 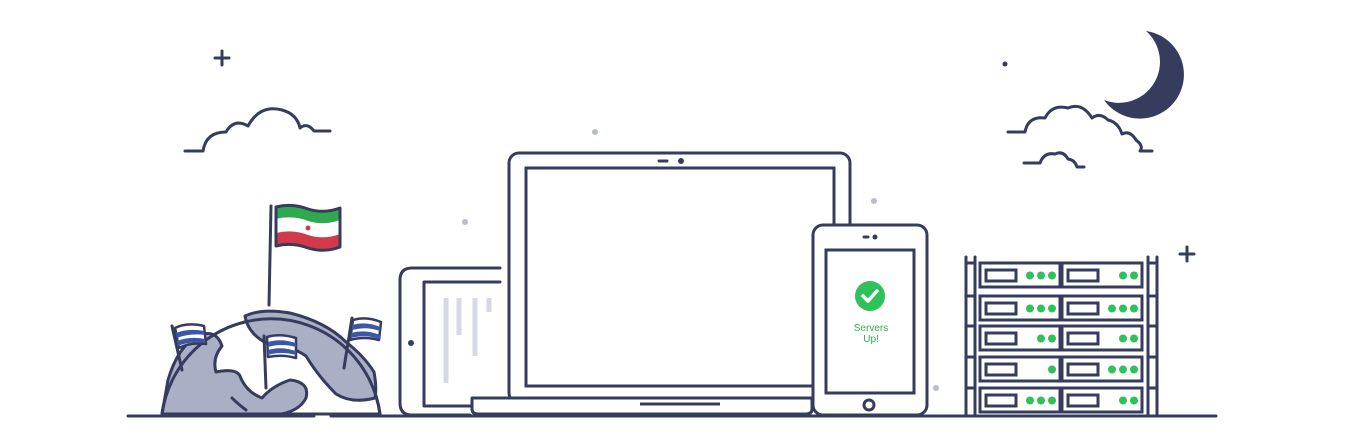 I want to click on tablet-screen-lines, so click(x=467, y=340).